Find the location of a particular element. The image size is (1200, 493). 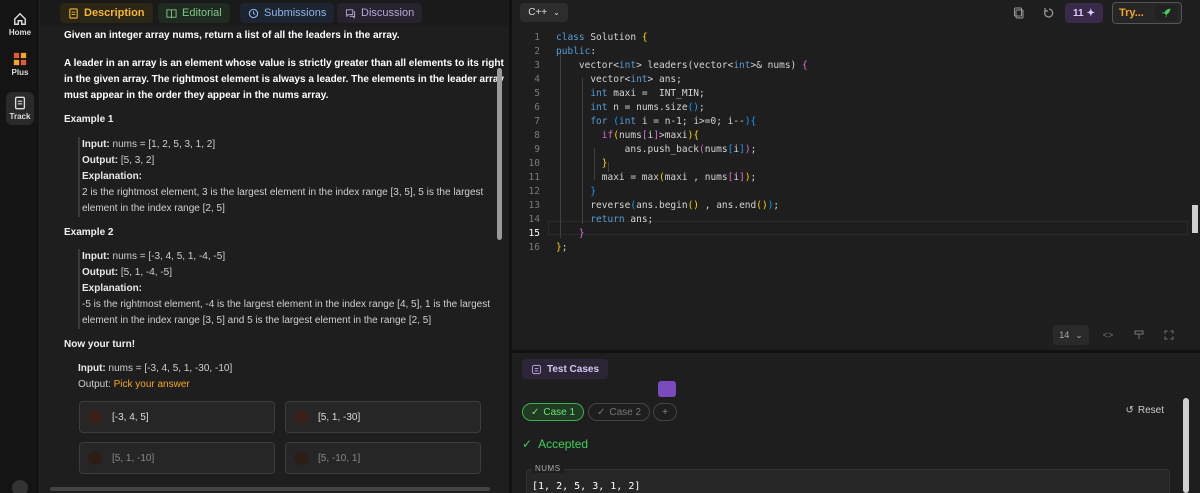

tab-discussion-label: Discussion is located at coordinates (388, 13).